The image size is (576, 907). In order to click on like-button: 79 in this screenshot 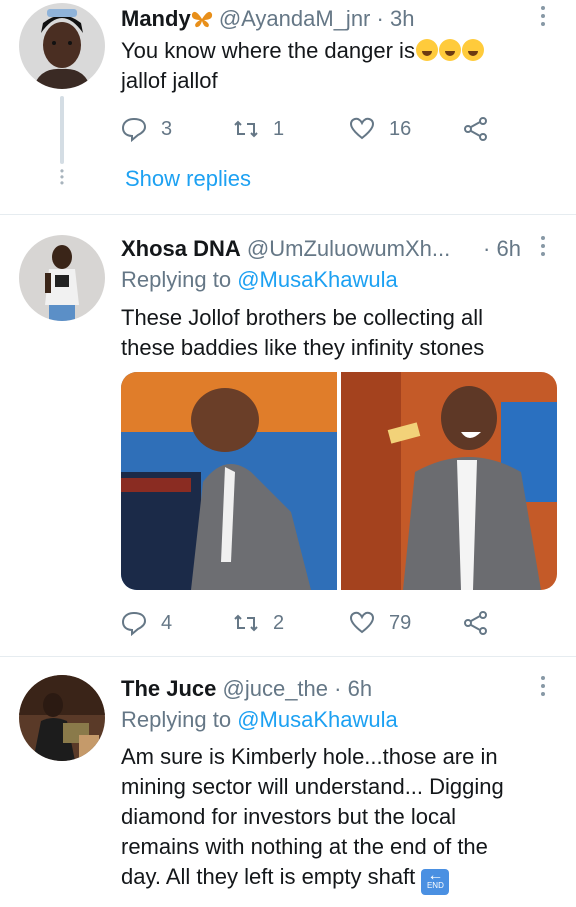, I will do `click(380, 623)`.